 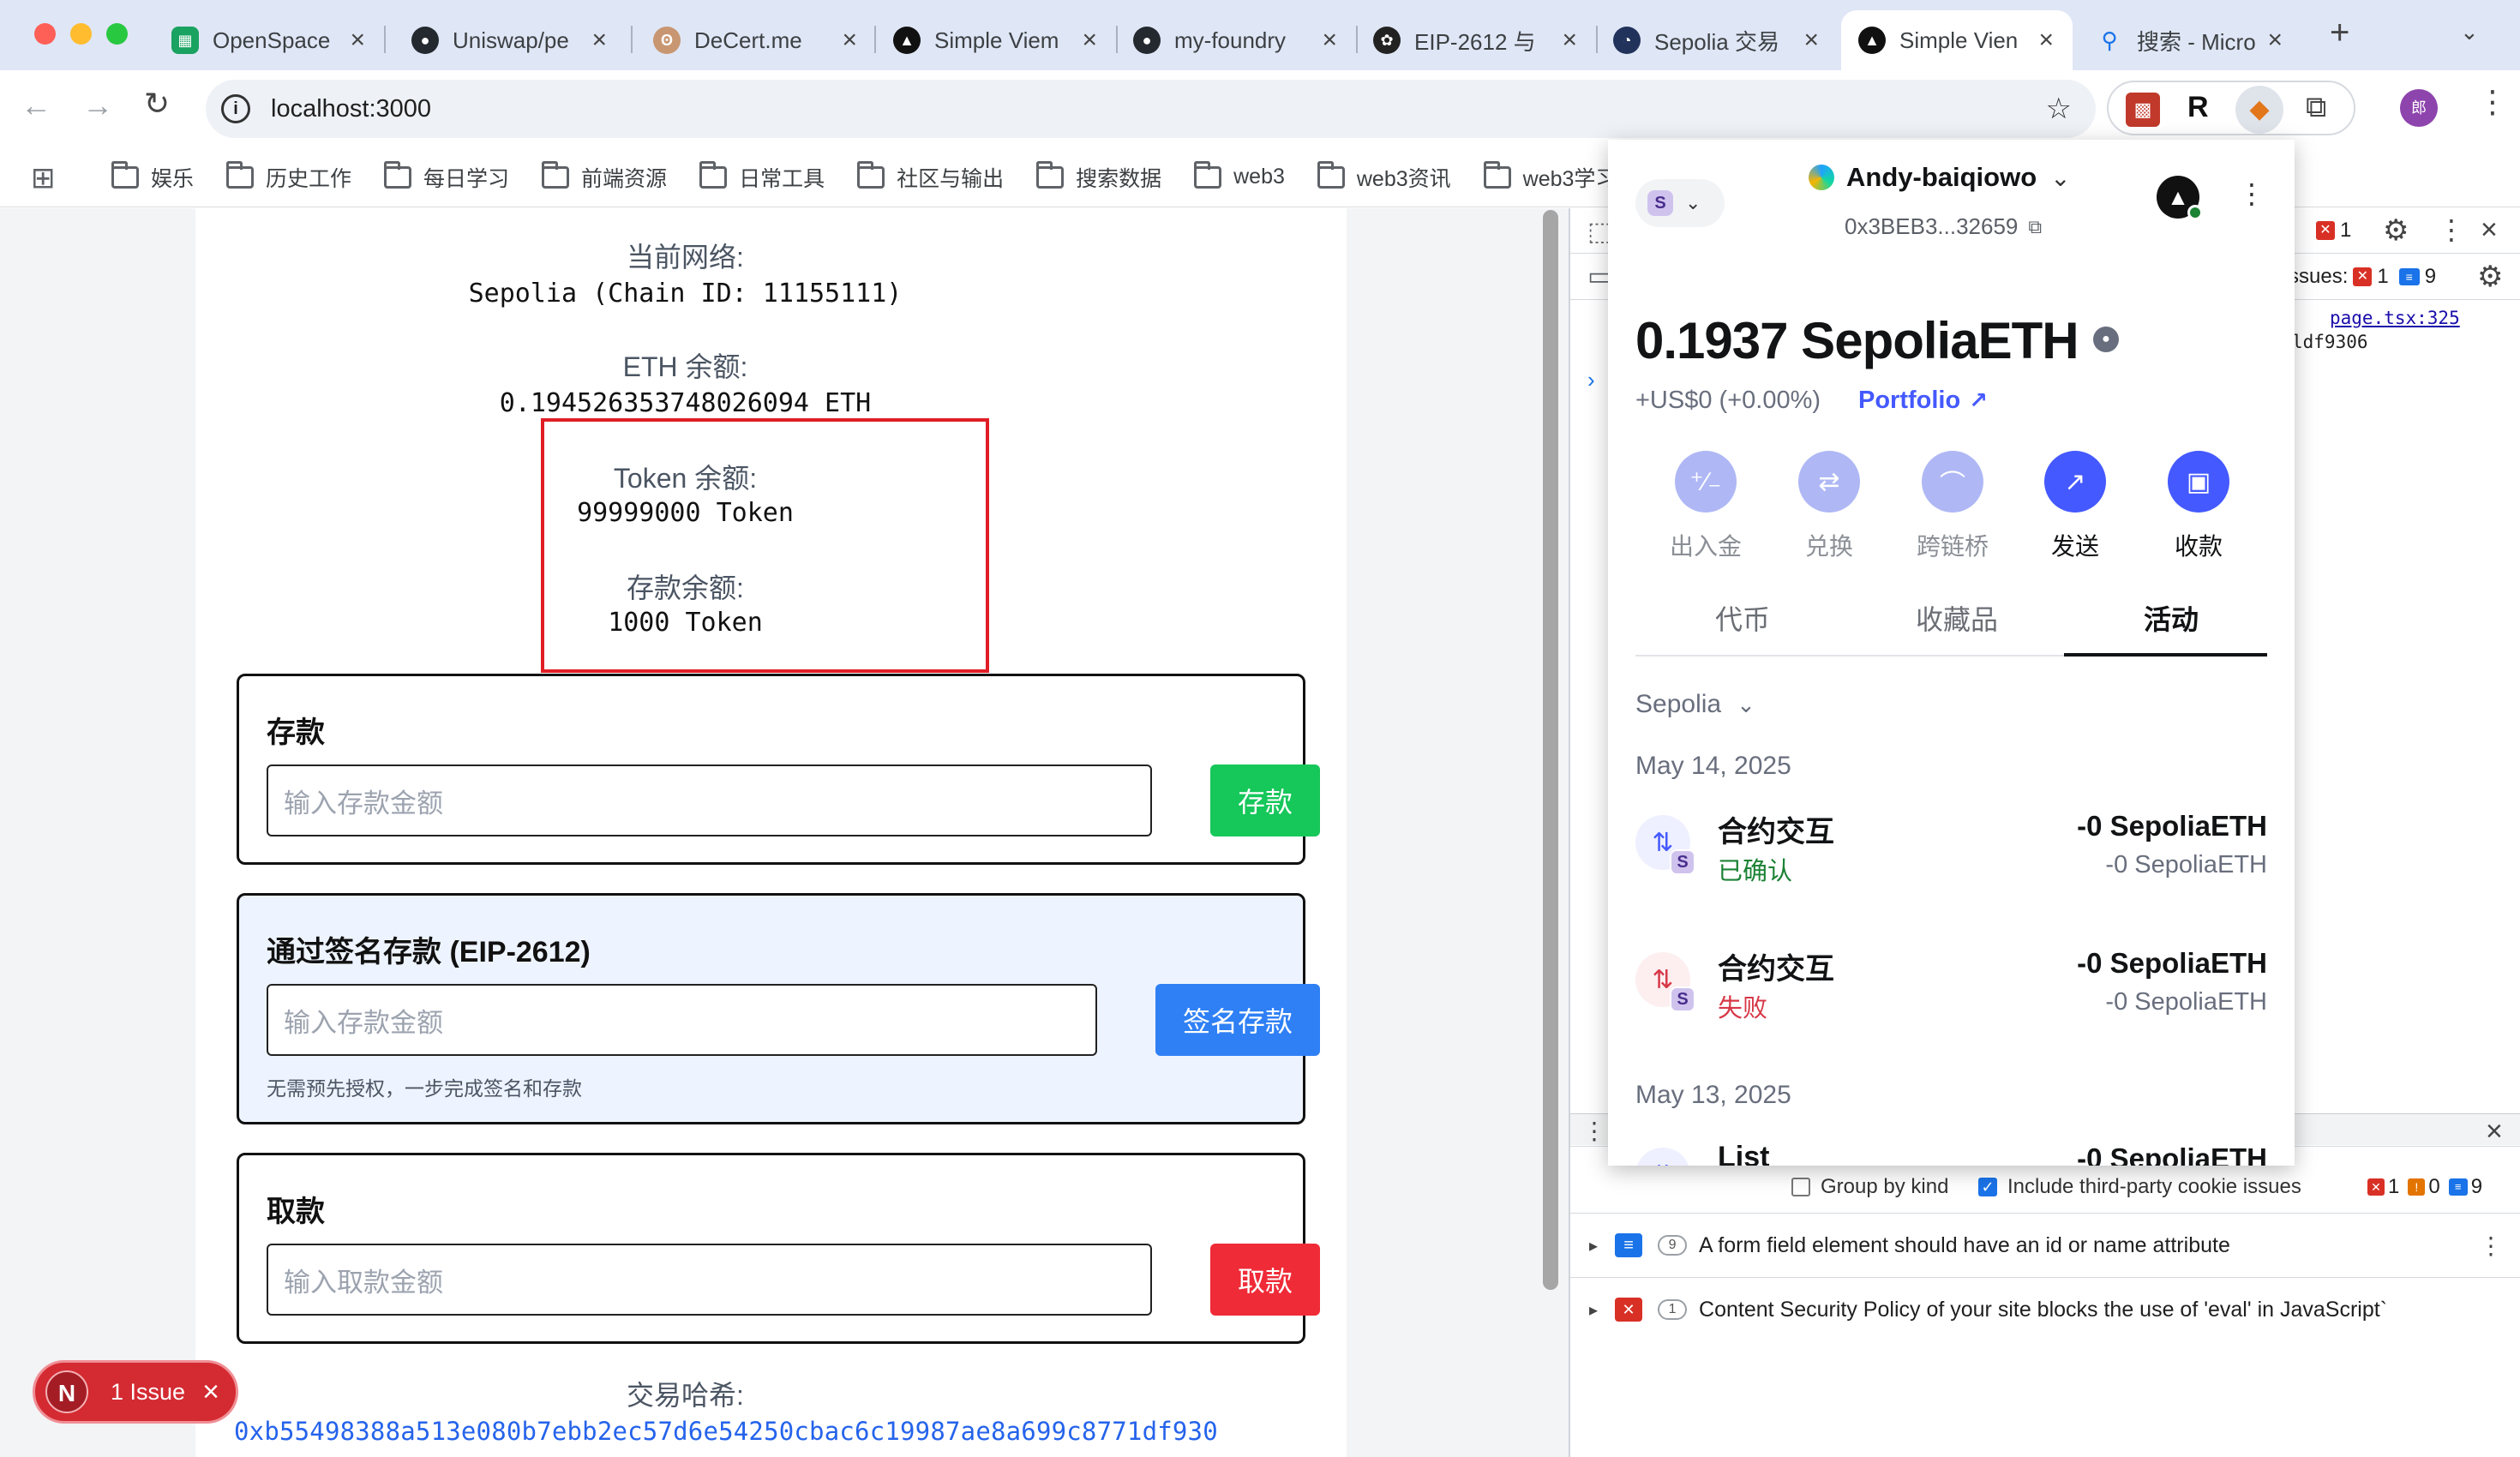 What do you see at coordinates (1951, 992) in the screenshot?
I see `activity-item: ⇅ S 合约交互 失败 -0 SepoliaETH -0 SepoliaETH` at bounding box center [1951, 992].